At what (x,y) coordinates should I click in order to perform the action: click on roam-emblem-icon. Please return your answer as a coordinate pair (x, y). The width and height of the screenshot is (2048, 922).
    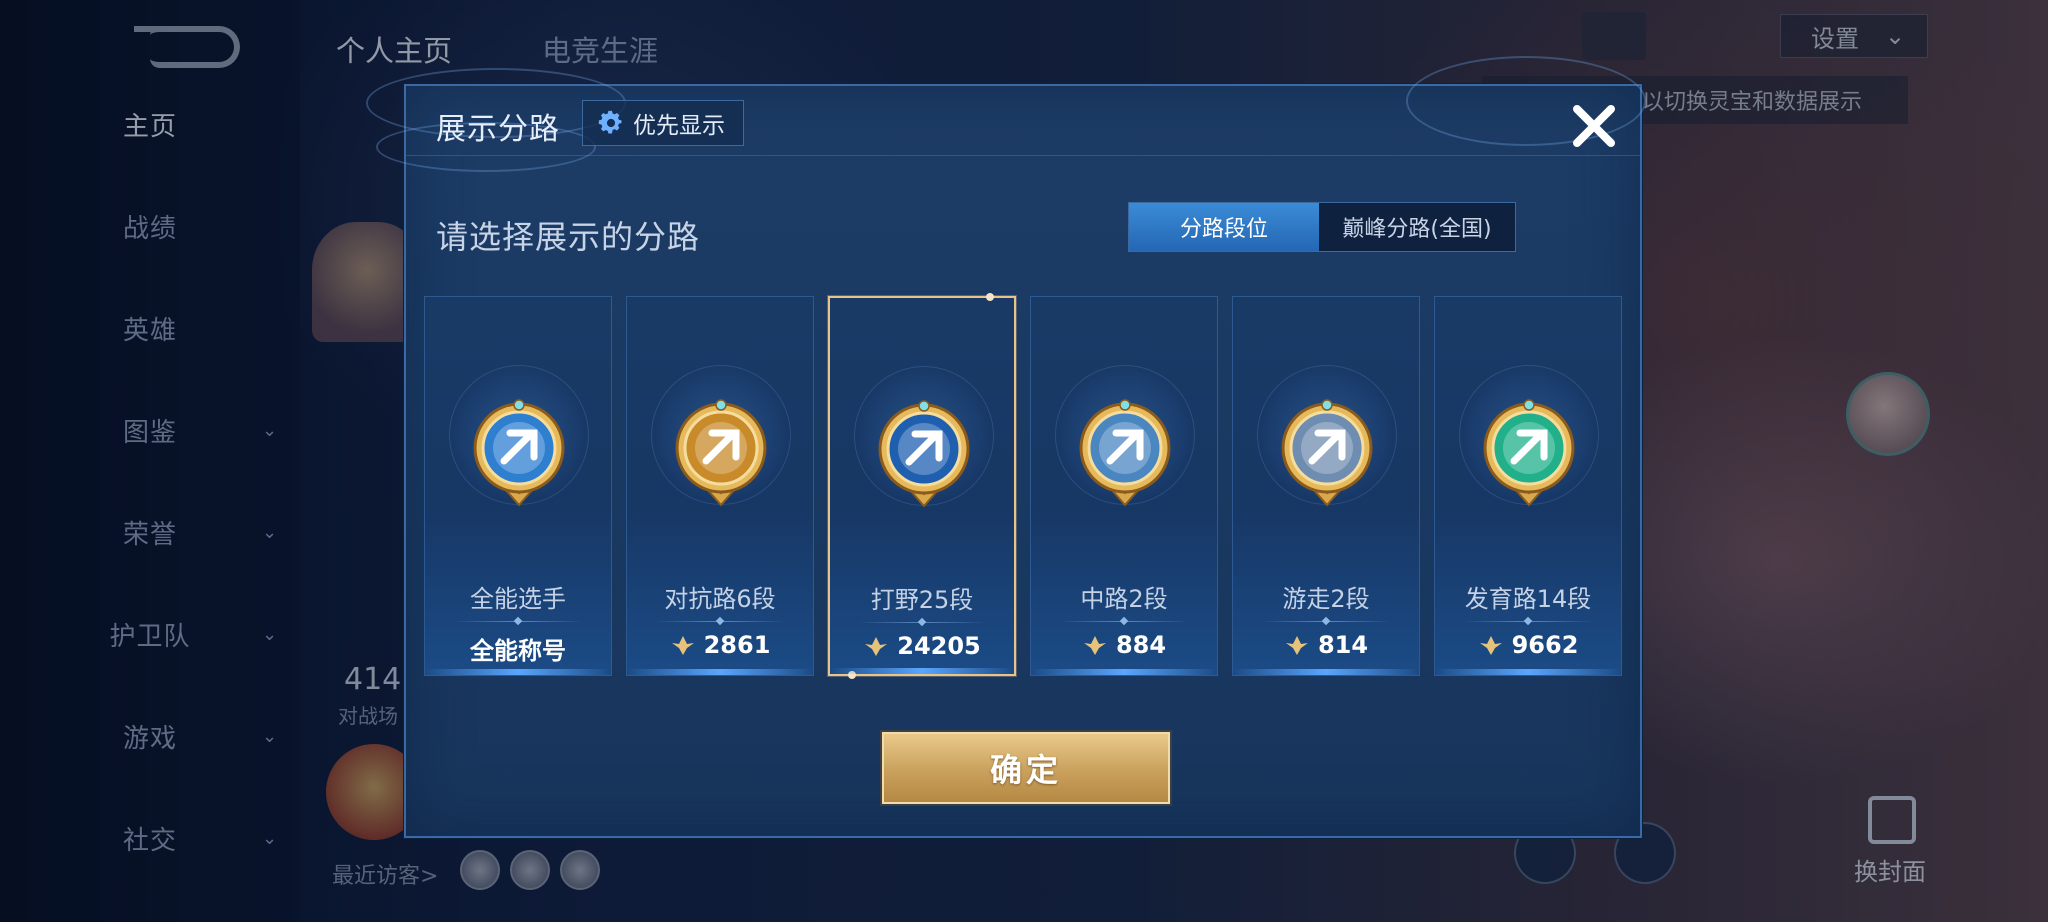
    Looking at the image, I should click on (1327, 453).